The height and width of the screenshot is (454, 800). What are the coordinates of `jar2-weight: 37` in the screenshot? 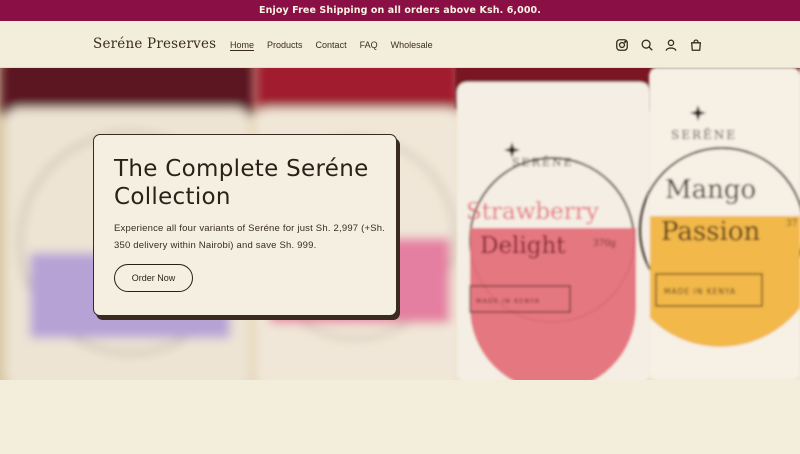 It's located at (792, 224).